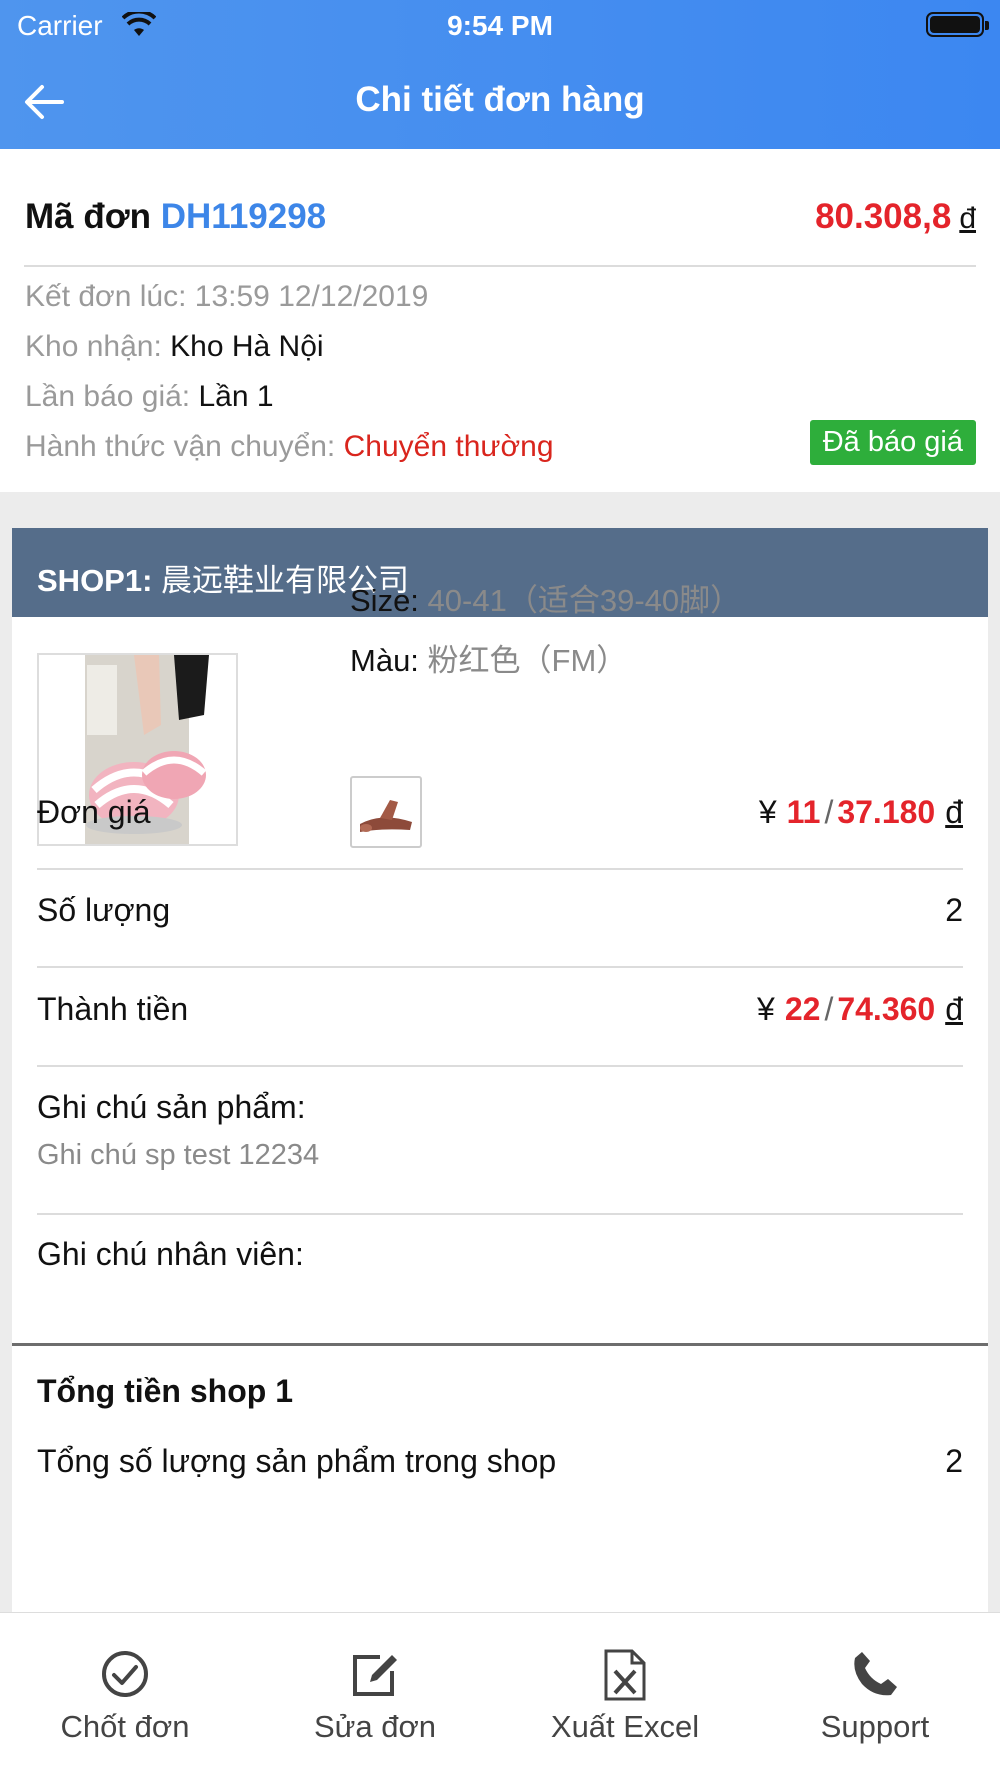 The image size is (1000, 1778). I want to click on created-time: Kết đơn lúc: 13:59 12/12/2019, so click(227, 296).